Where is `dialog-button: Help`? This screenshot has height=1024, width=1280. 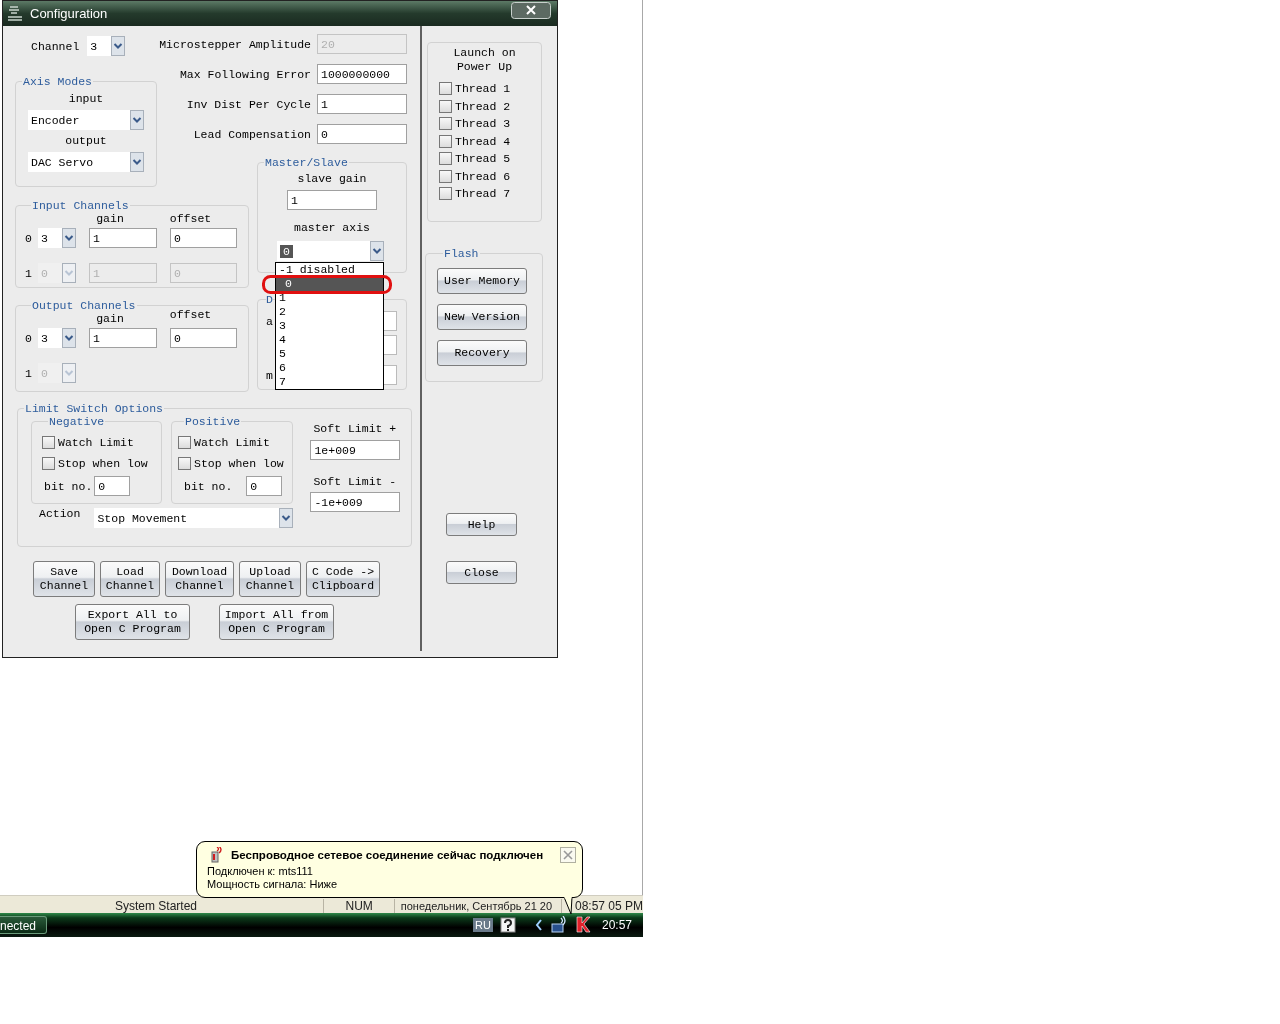 dialog-button: Help is located at coordinates (481, 524).